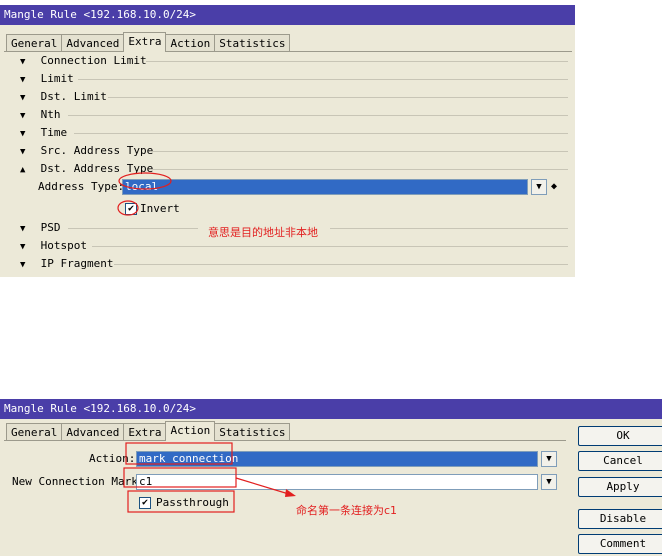 The height and width of the screenshot is (556, 662). What do you see at coordinates (192, 502) in the screenshot?
I see `passthrough-label: Passthrough` at bounding box center [192, 502].